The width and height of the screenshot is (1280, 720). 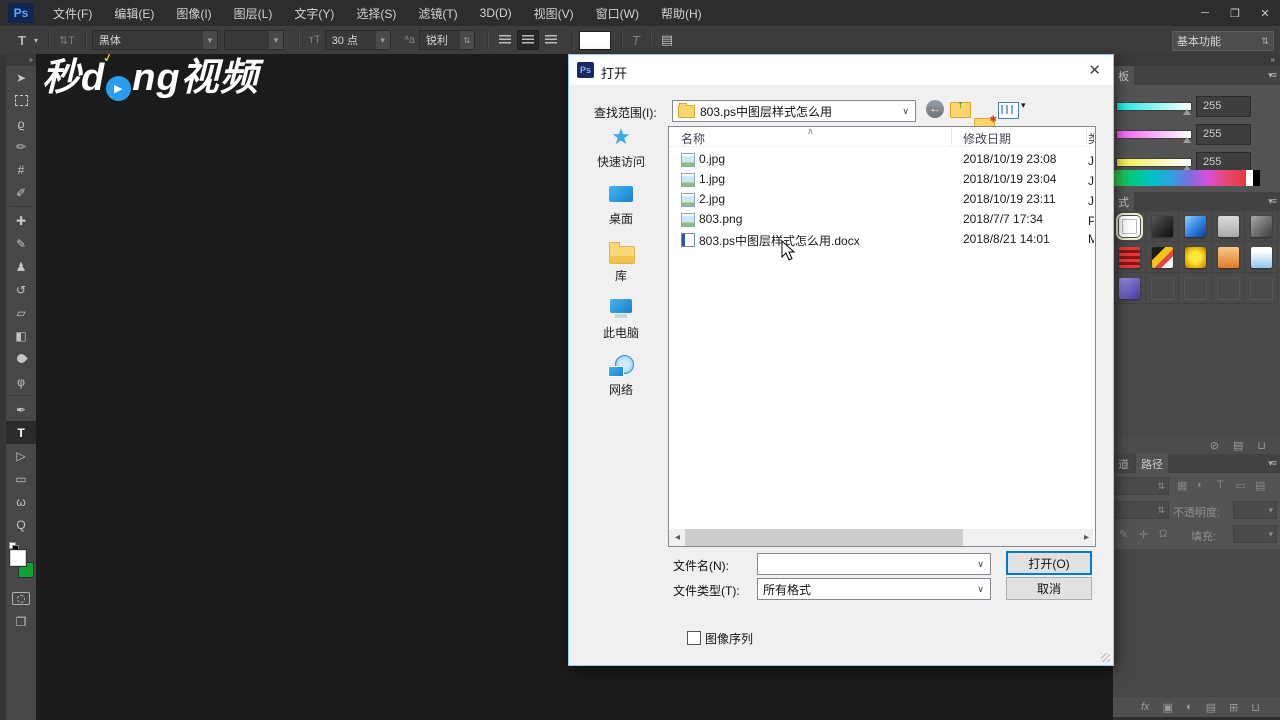 I want to click on new-layer-icon: ⊞, so click(x=1233, y=707).